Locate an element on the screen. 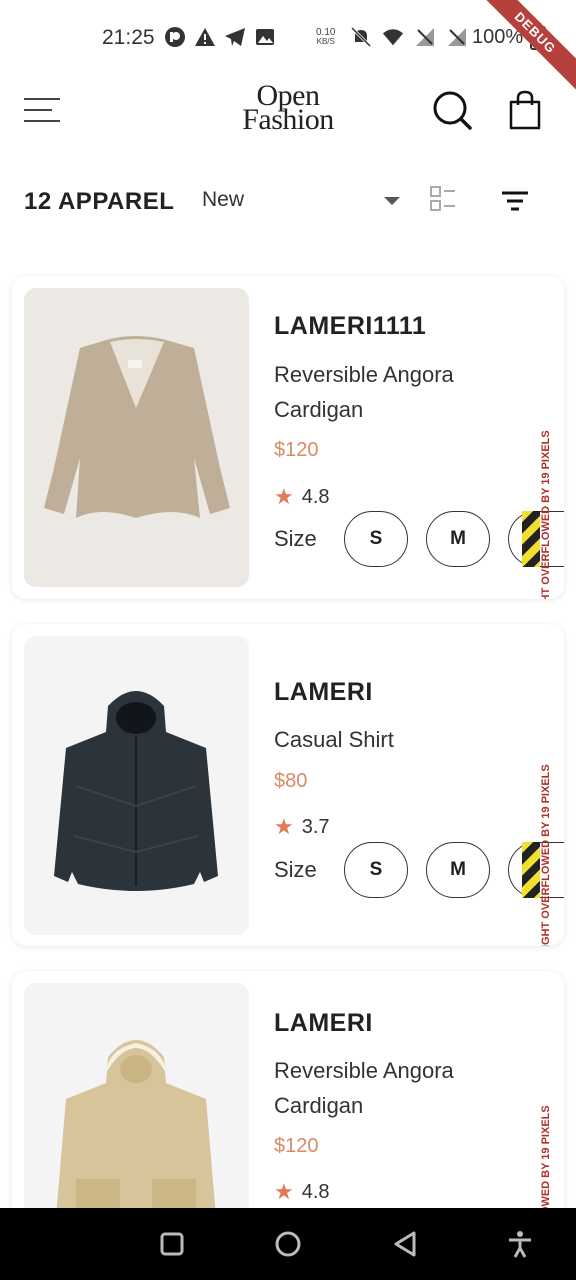  network-speed-unit: KB/S is located at coordinates (325, 41).